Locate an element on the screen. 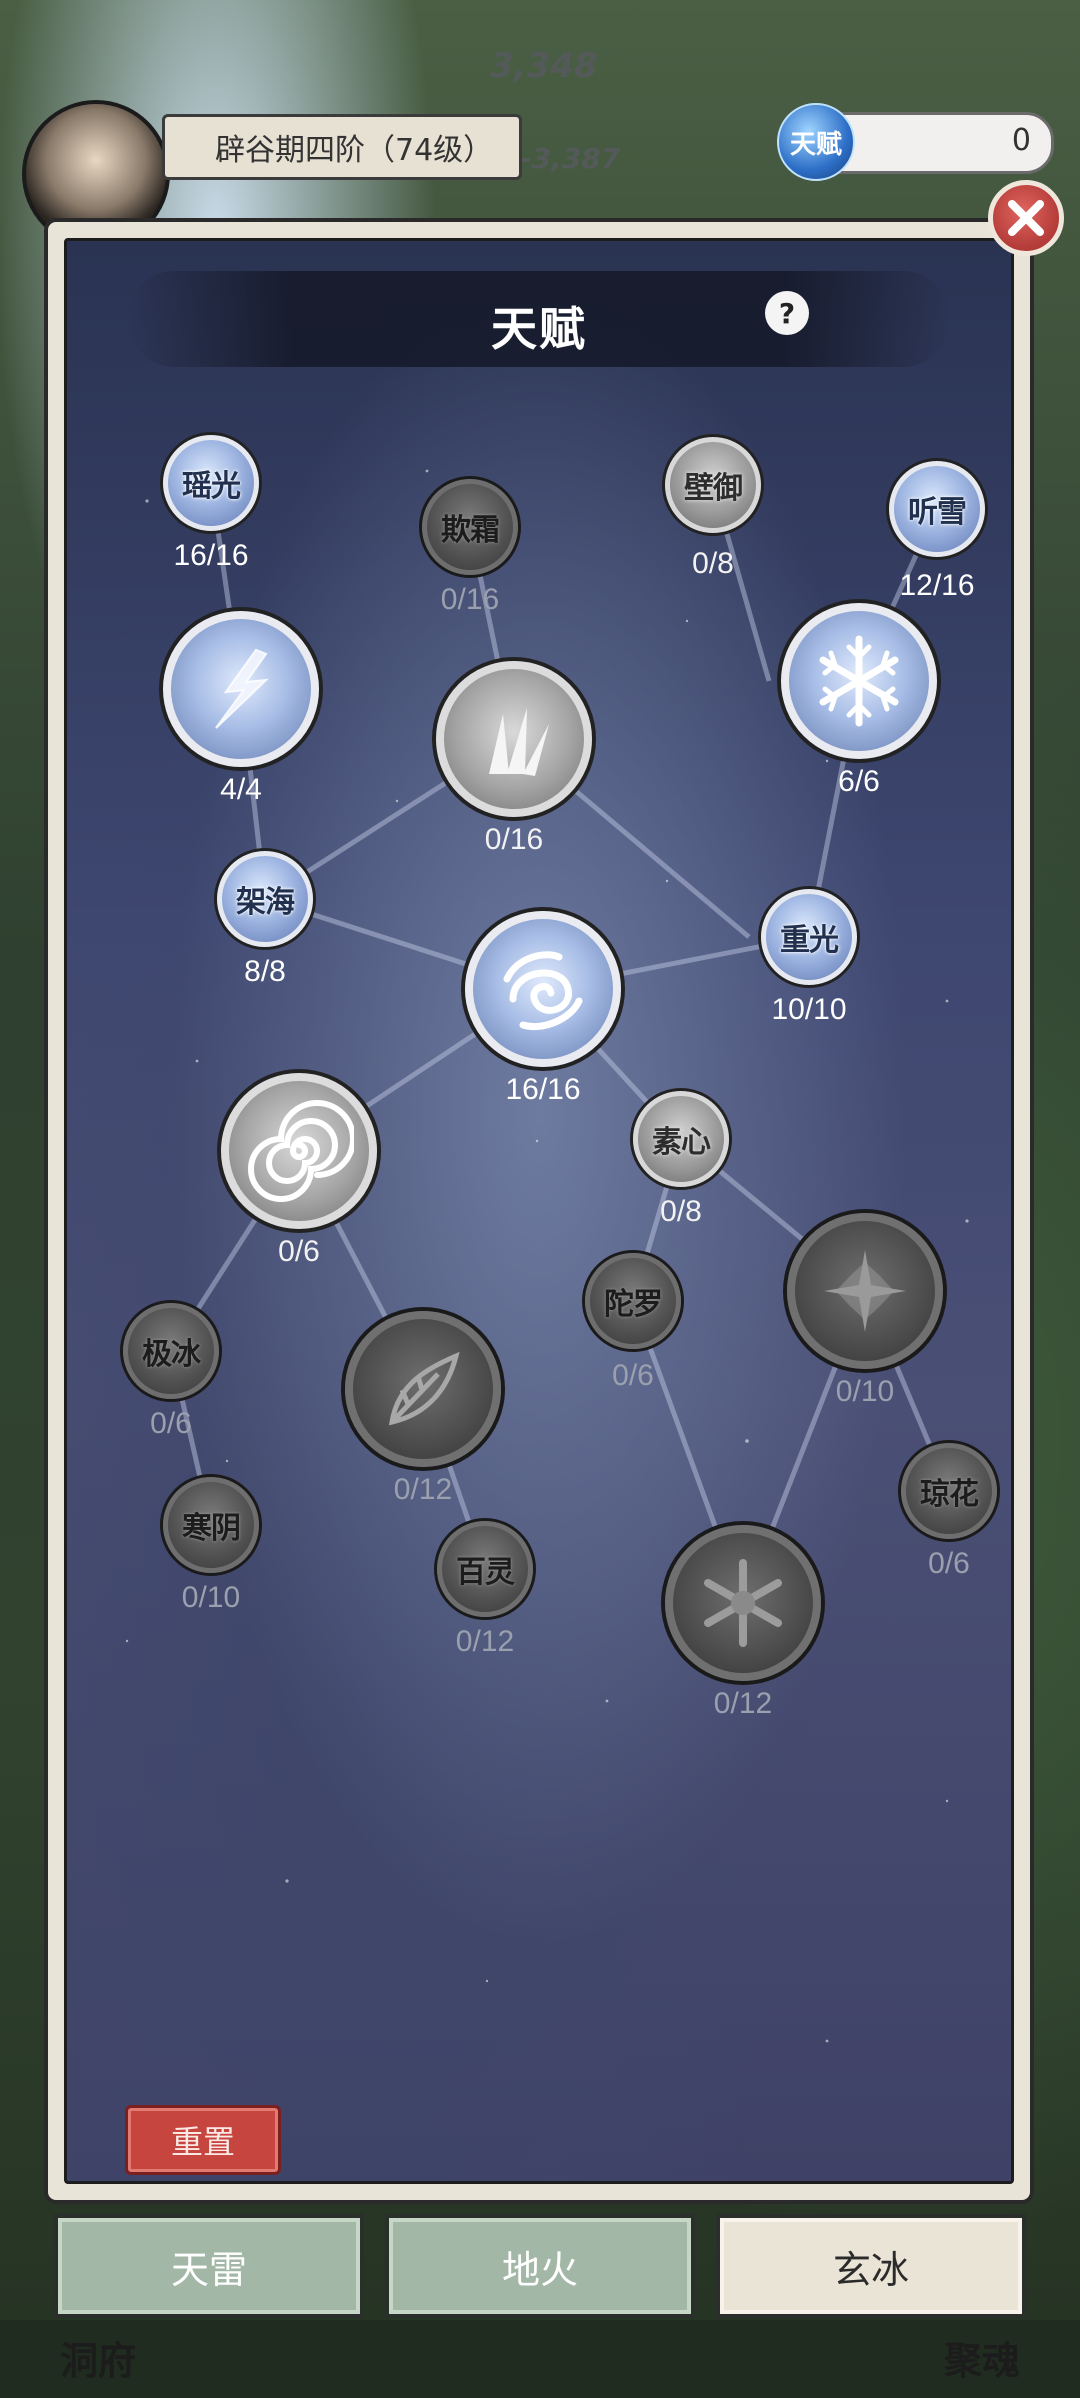  bottom-nav: 洞府 聚魂 is located at coordinates (540, 2359).